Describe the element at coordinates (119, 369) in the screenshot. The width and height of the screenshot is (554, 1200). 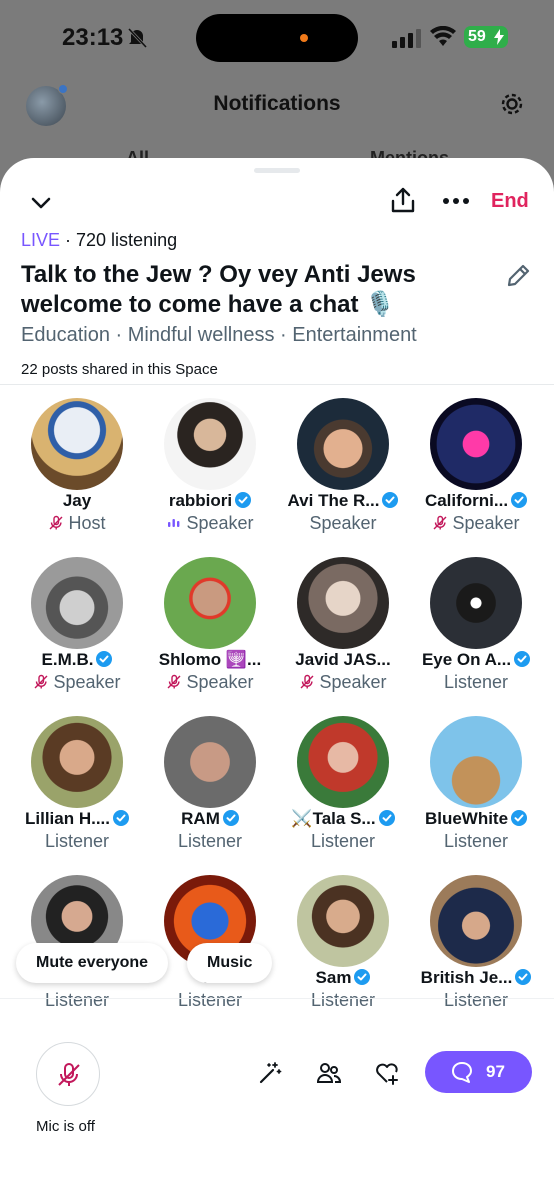
I see `posts-shared-link: 22 posts shared in this Space` at that location.